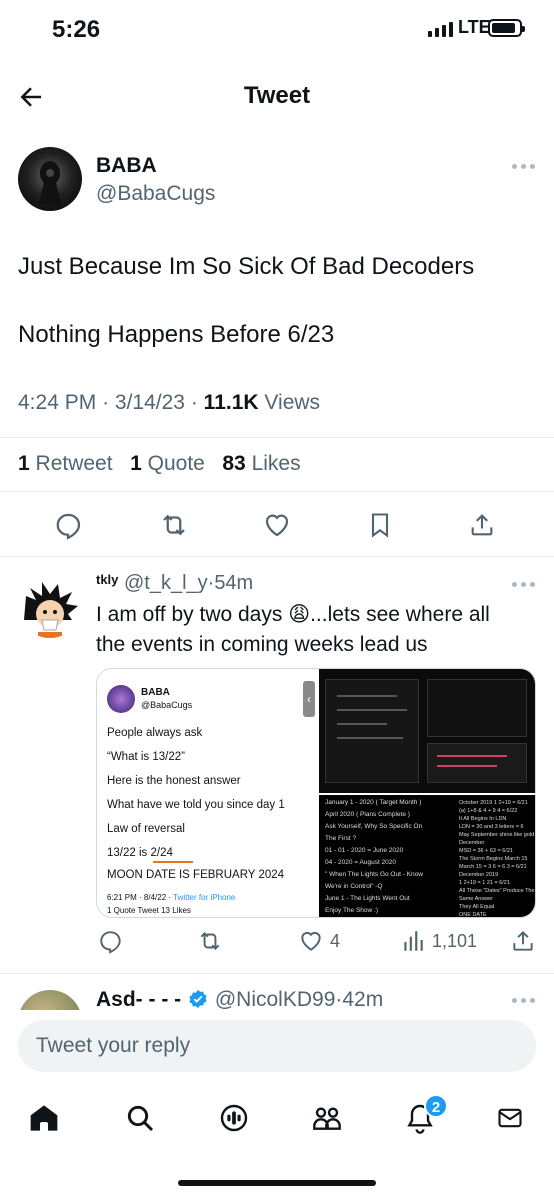 Image resolution: width=554 pixels, height=1200 pixels. I want to click on top-nav: Tweet, so click(277, 98).